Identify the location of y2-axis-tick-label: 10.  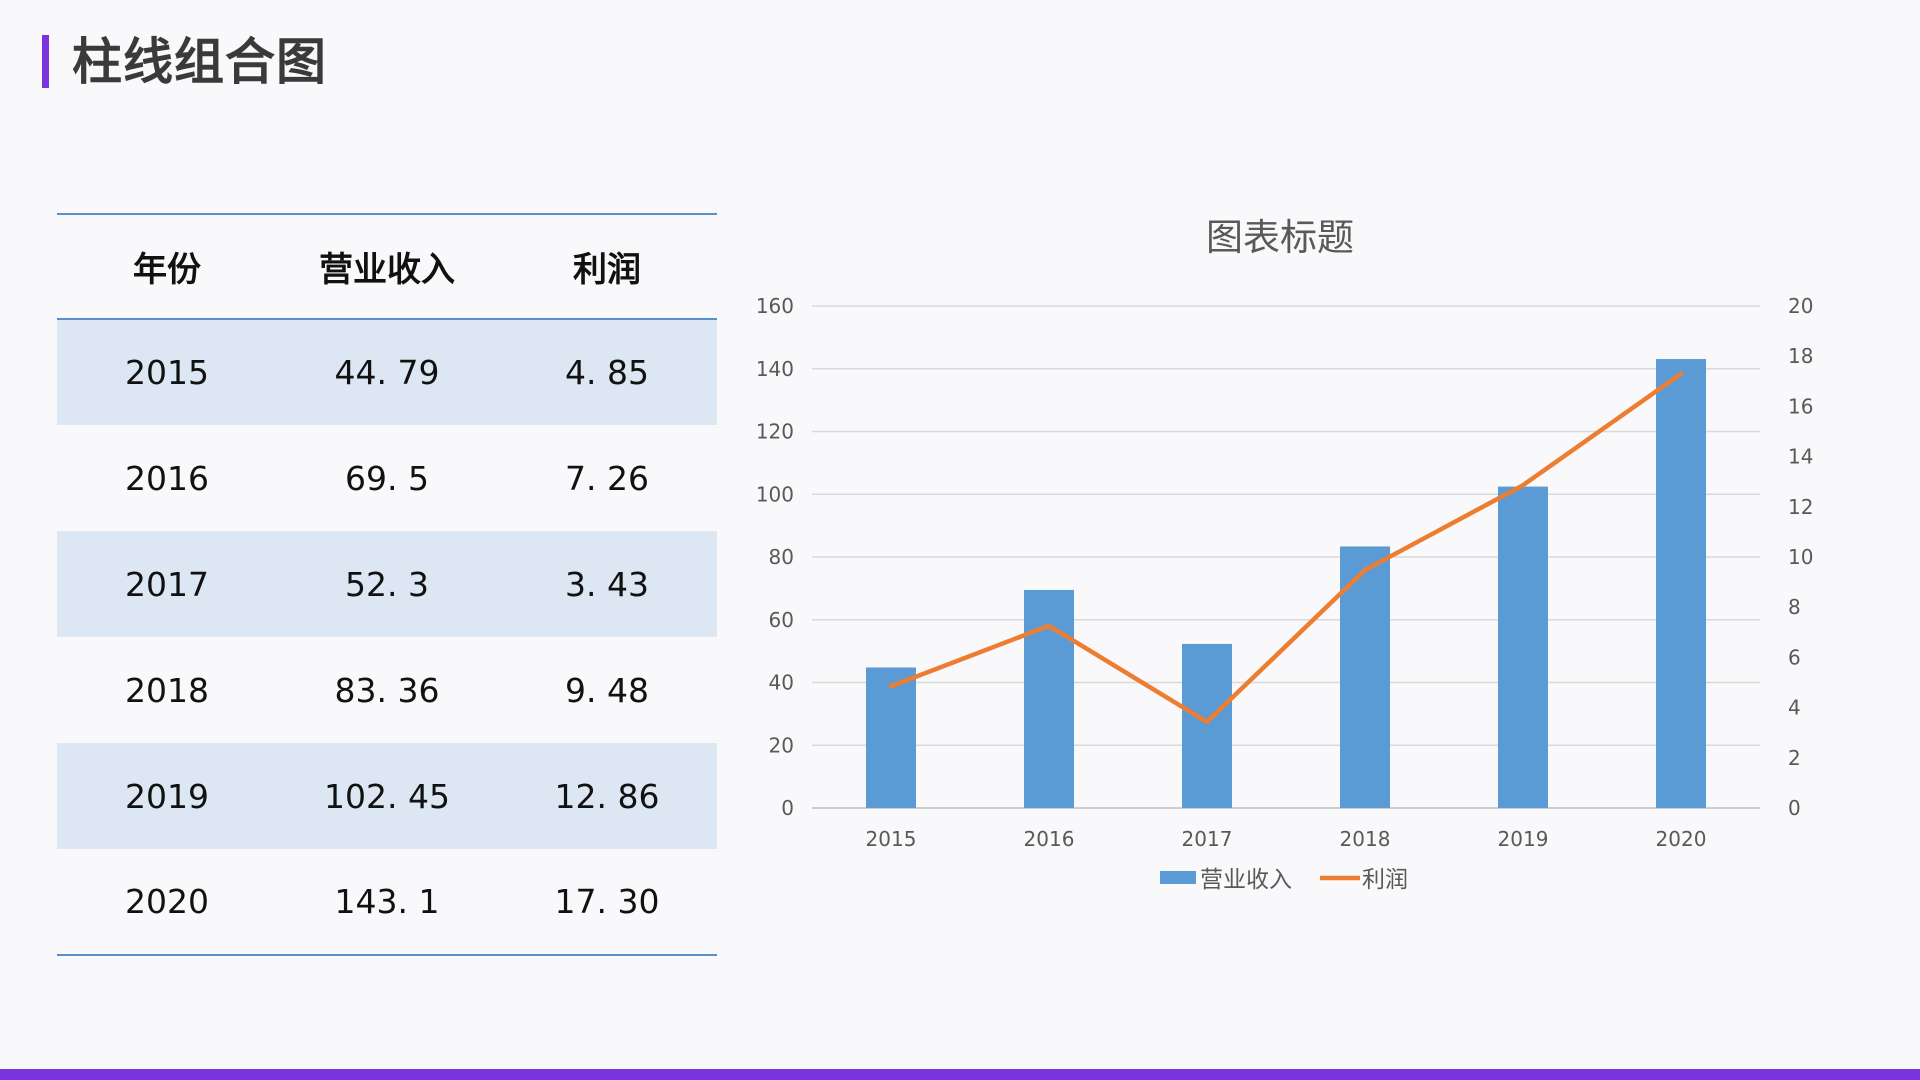
(1800, 557).